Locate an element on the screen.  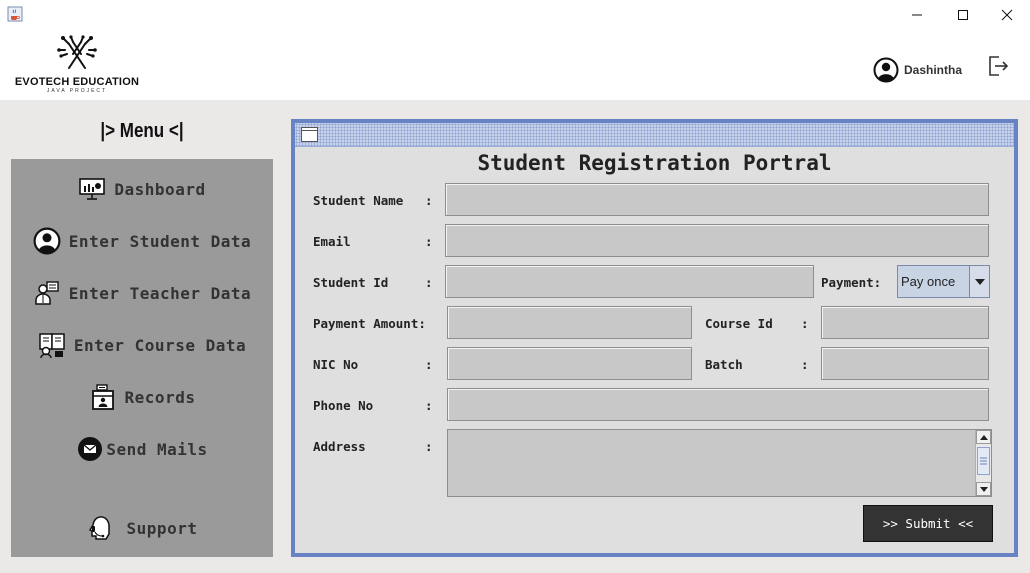
nic-no-label: NIC No is located at coordinates (336, 364).